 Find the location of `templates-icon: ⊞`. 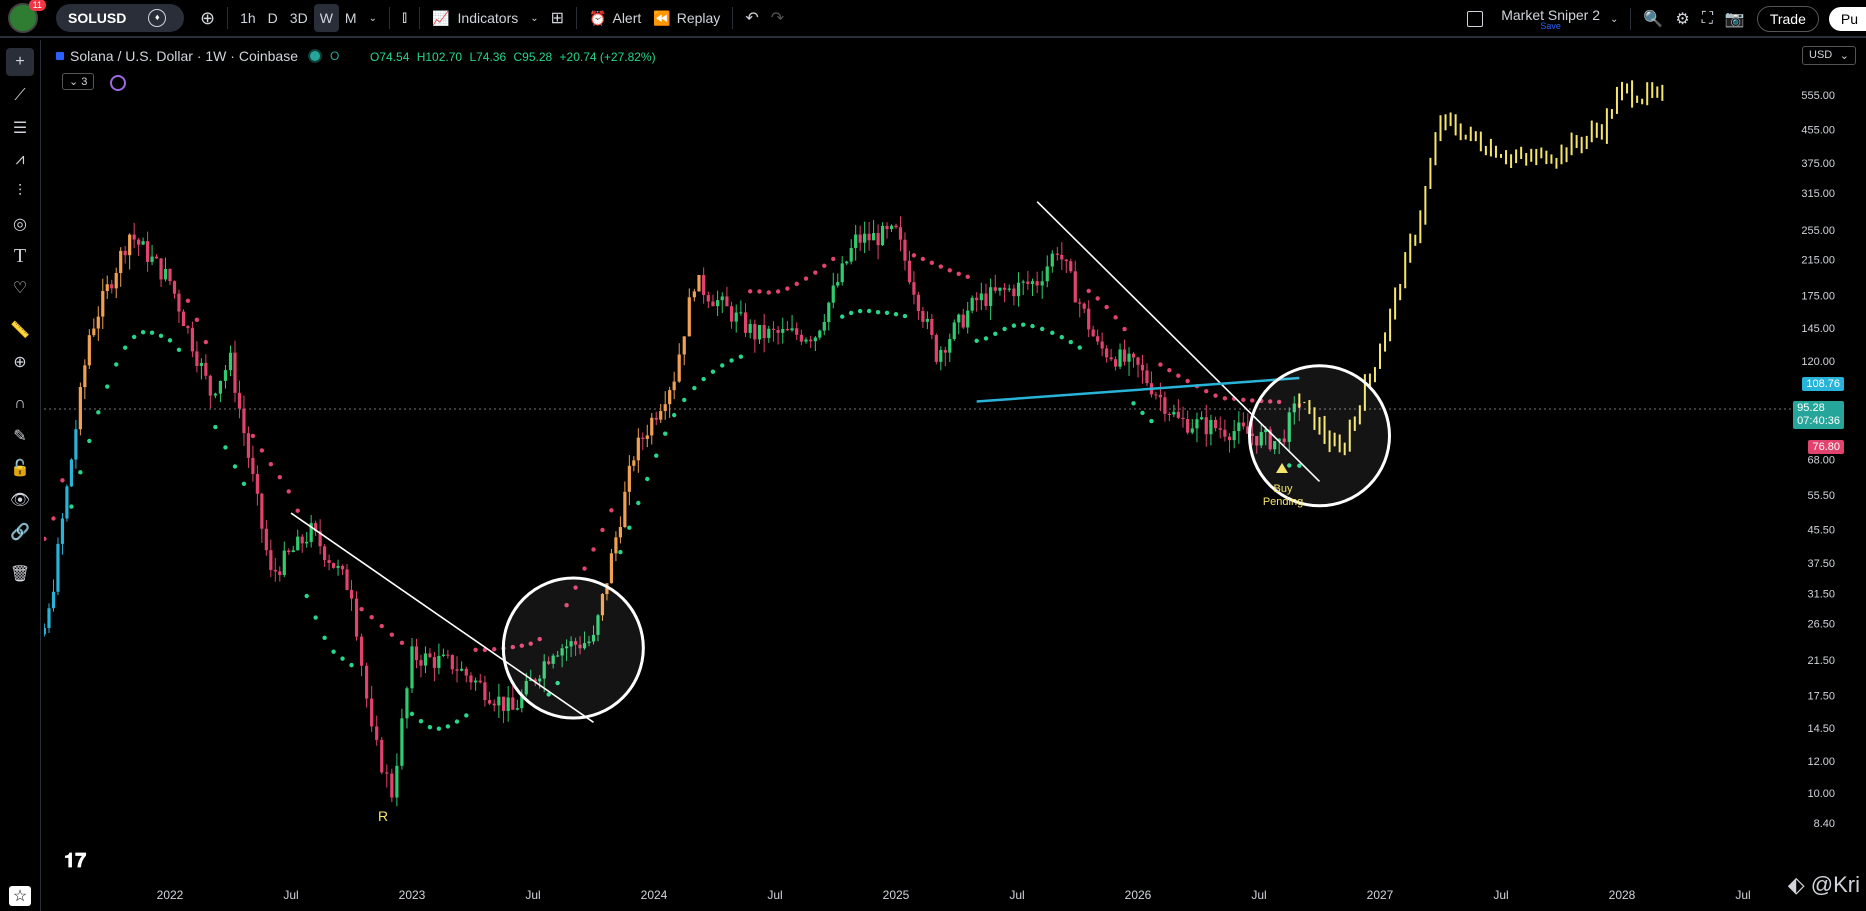

templates-icon: ⊞ is located at coordinates (557, 18).